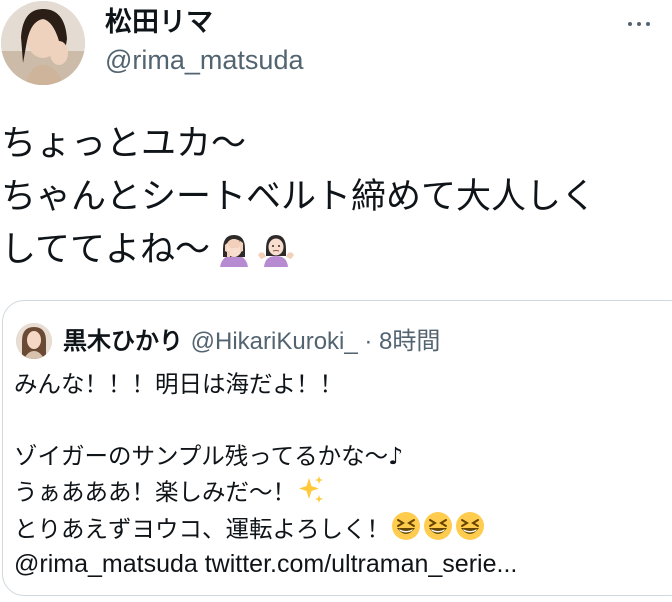  What do you see at coordinates (204, 60) in the screenshot?
I see `author-handle: @rima_matsuda` at bounding box center [204, 60].